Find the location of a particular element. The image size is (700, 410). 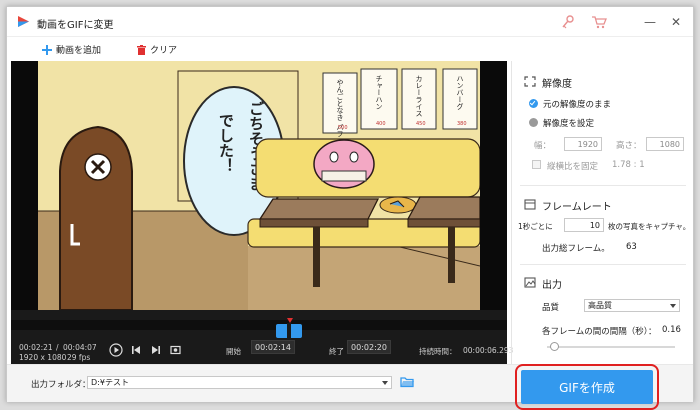

add-video-button: 動画を追加 is located at coordinates (71, 49).